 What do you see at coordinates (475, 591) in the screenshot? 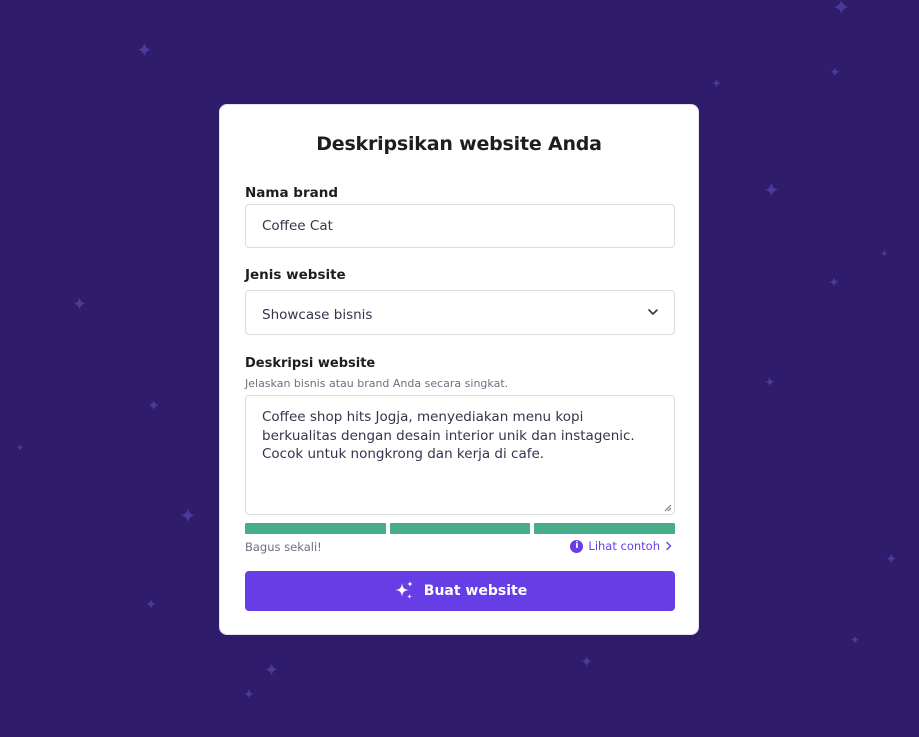
I see `create-website-label: Buat website` at bounding box center [475, 591].